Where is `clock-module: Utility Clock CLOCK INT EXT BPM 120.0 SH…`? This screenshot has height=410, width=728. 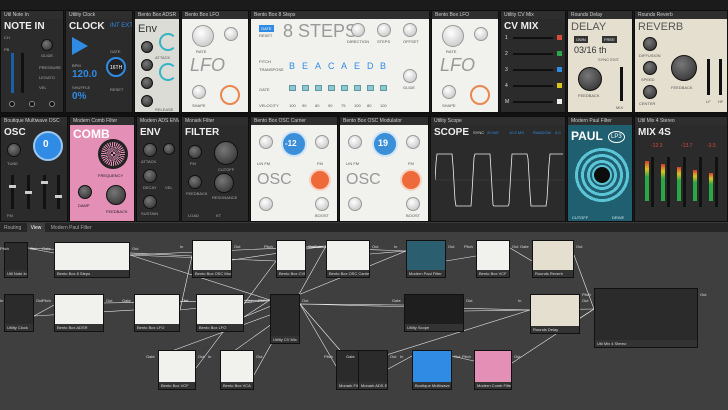
clock-module: Utility Clock CLOCK INT EXT BPM 120.0 SH… is located at coordinates (99, 61).